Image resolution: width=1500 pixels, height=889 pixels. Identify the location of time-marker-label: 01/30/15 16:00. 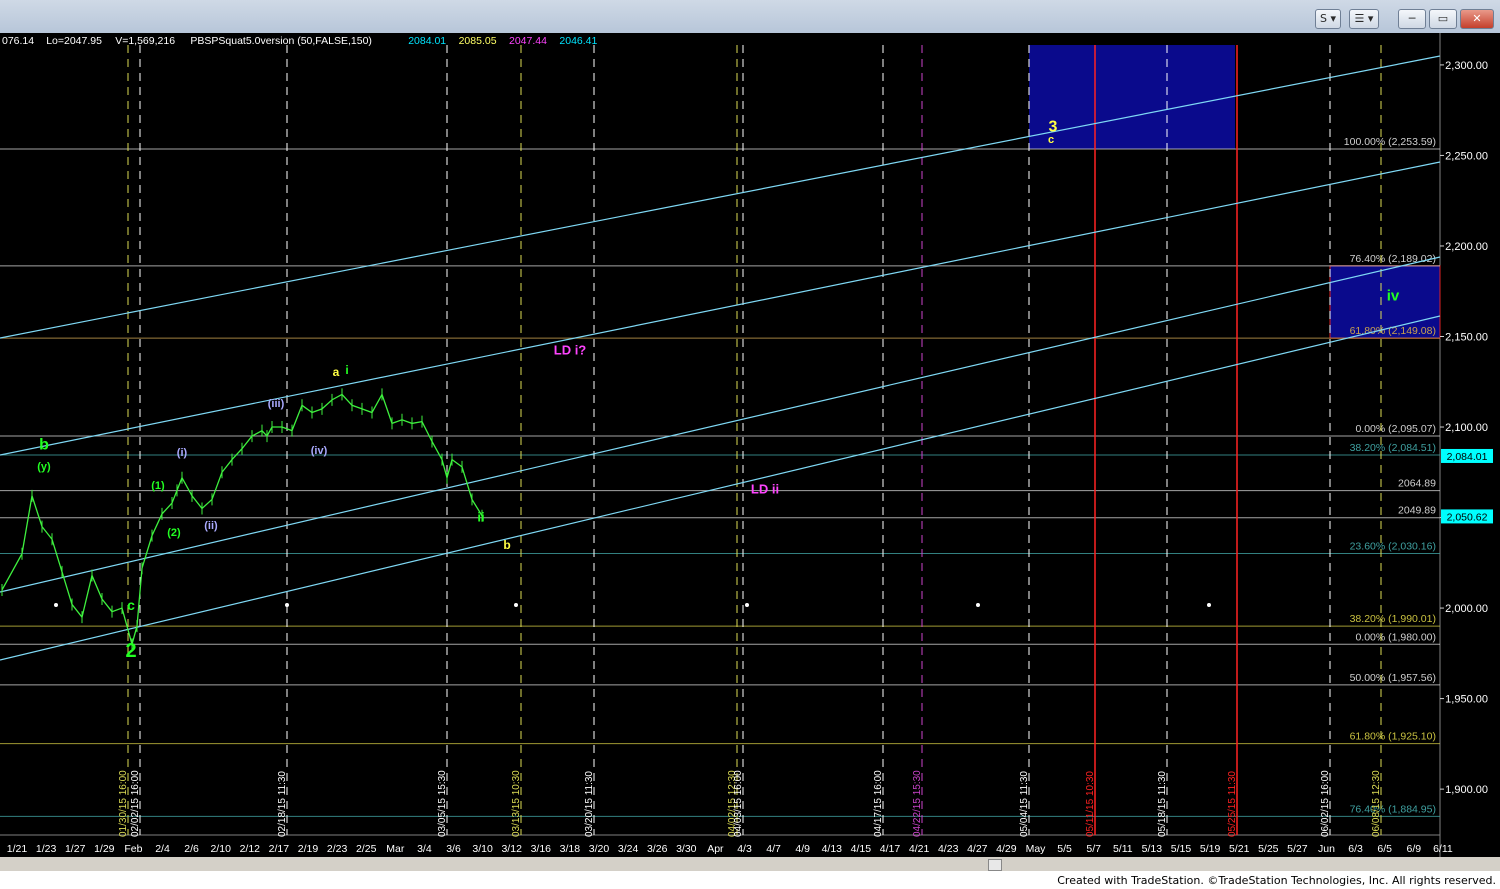
(123, 803).